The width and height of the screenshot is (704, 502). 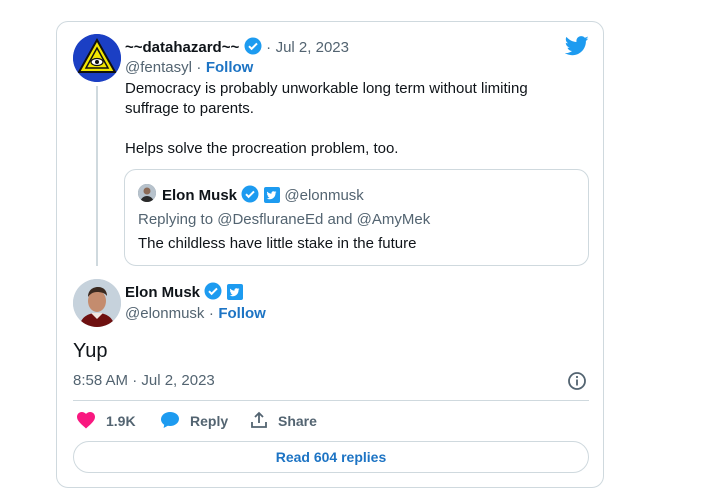 I want to click on share-button: Share, so click(x=283, y=421).